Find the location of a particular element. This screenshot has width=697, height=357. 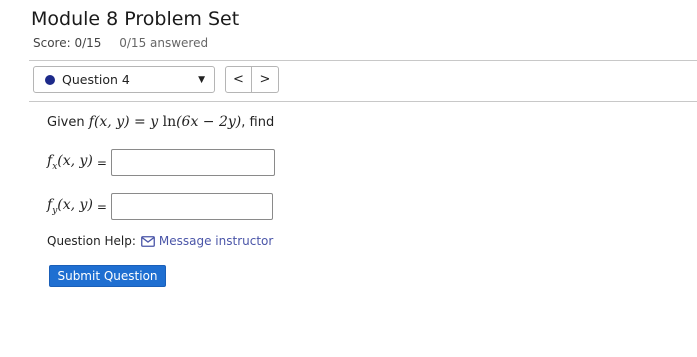

page-title: Module 8 Problem Set is located at coordinates (135, 19).